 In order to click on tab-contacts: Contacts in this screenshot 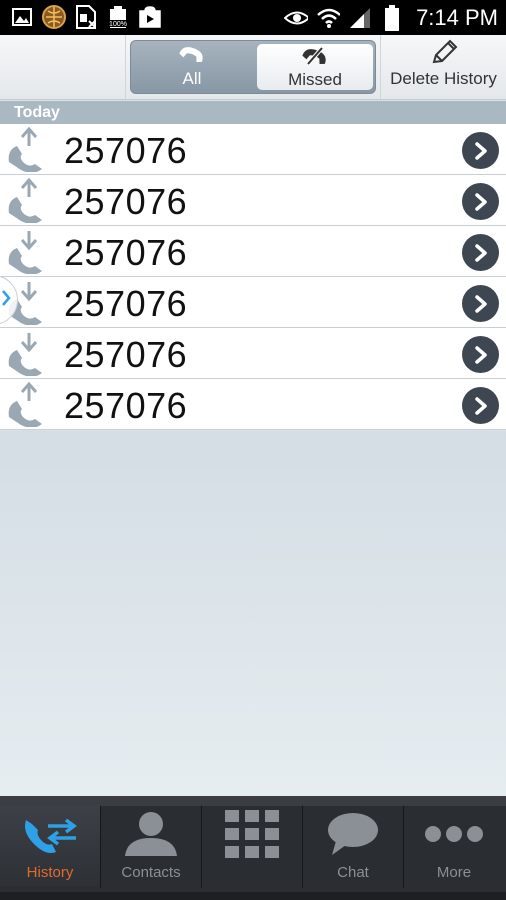, I will do `click(151, 846)`.